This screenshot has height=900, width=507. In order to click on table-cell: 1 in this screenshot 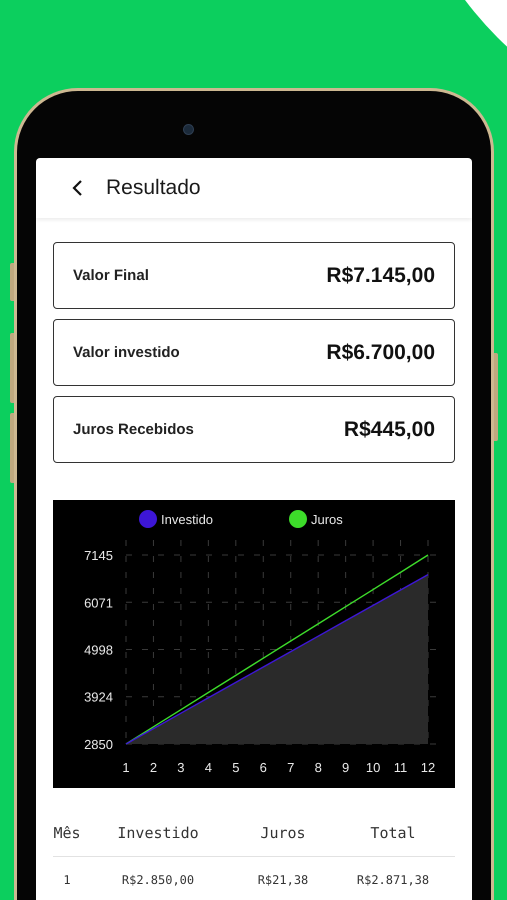, I will do `click(67, 880)`.